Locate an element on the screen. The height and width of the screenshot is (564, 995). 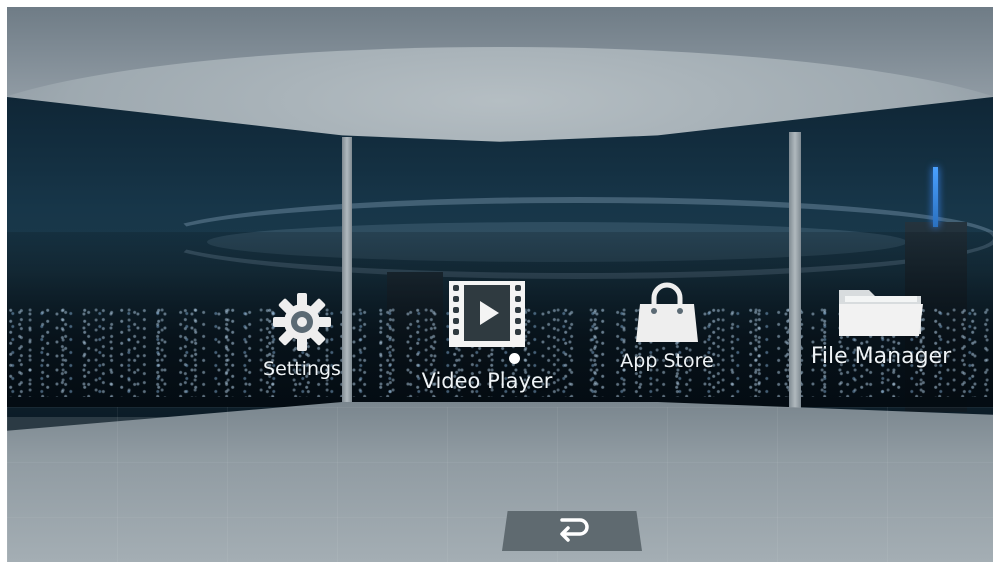
app-file-manager: File Manager is located at coordinates (881, 325).